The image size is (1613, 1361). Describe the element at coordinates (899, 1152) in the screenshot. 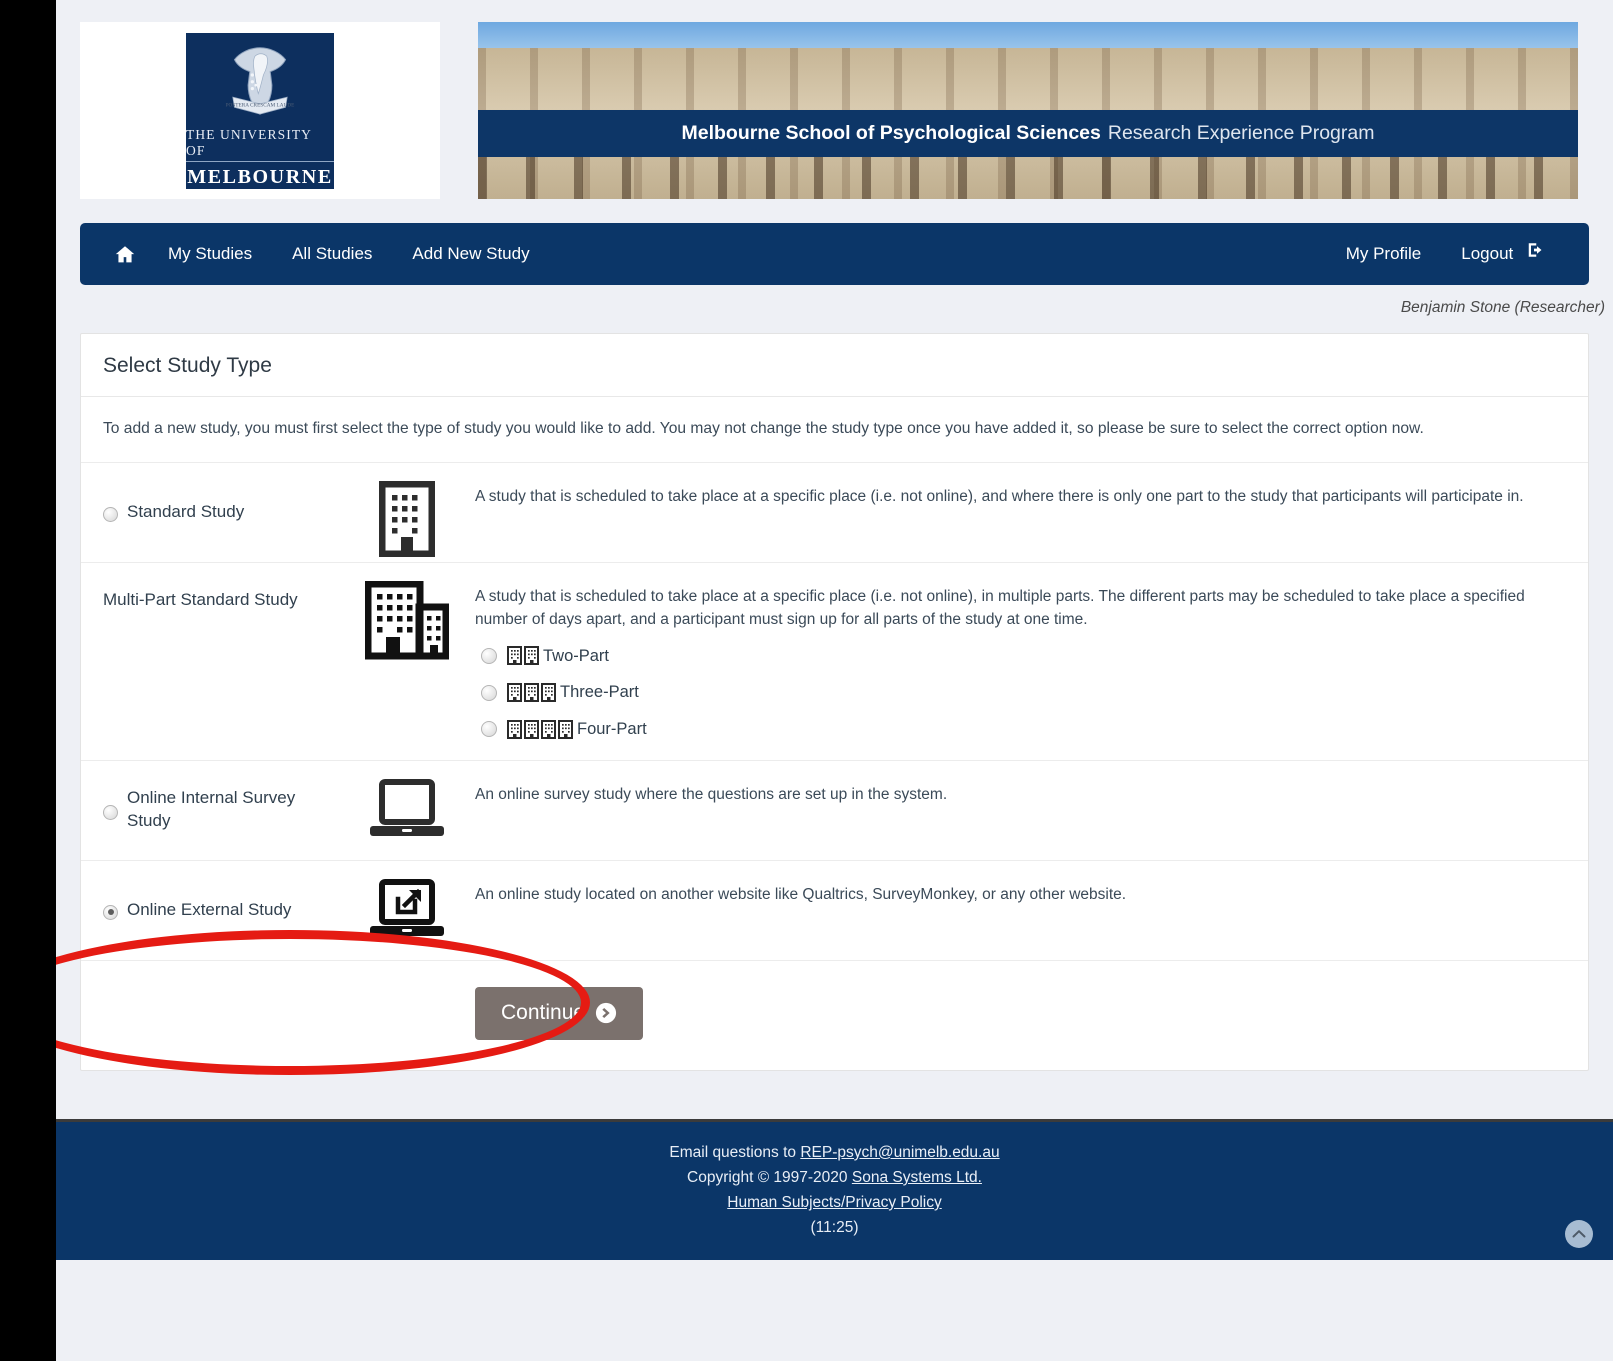

I see `footer-email-link: REP-psych@unimelb.edu.au` at that location.